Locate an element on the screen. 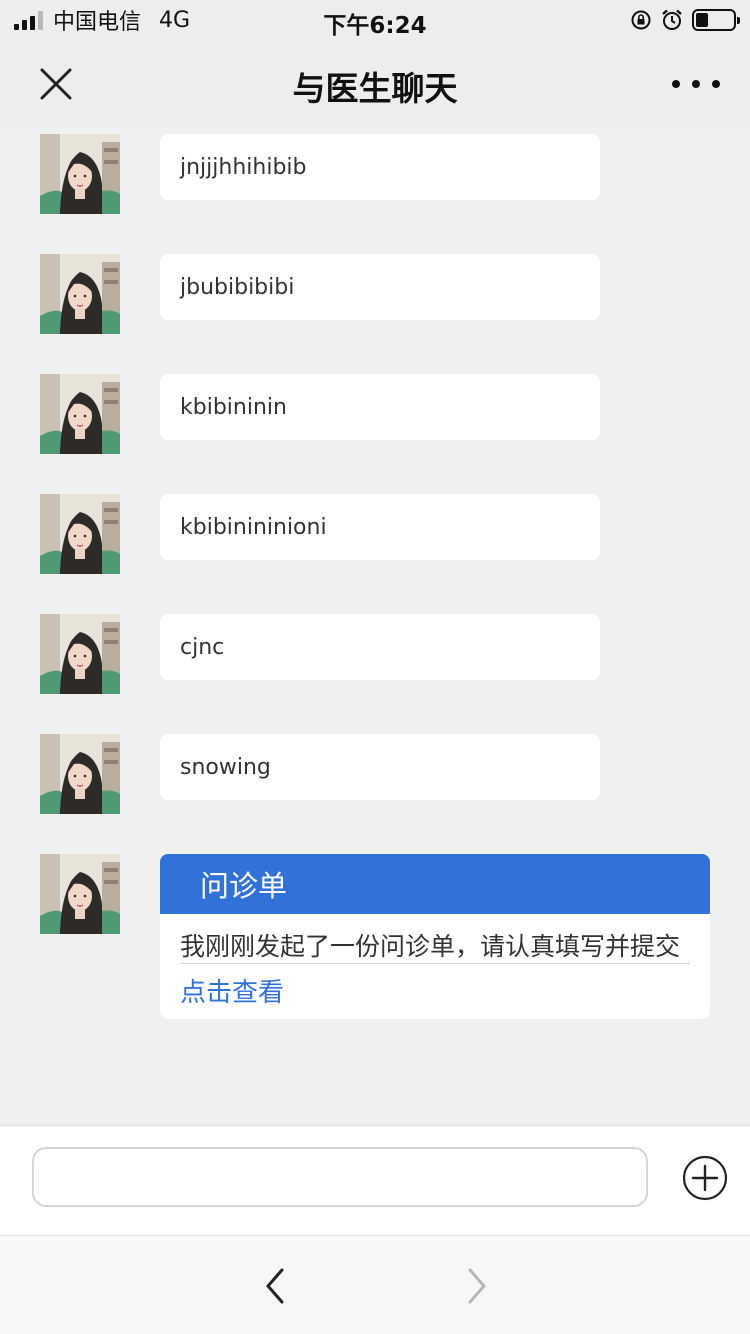 The width and height of the screenshot is (750, 1334). view-consultation-link: 点击查看 is located at coordinates (435, 991).